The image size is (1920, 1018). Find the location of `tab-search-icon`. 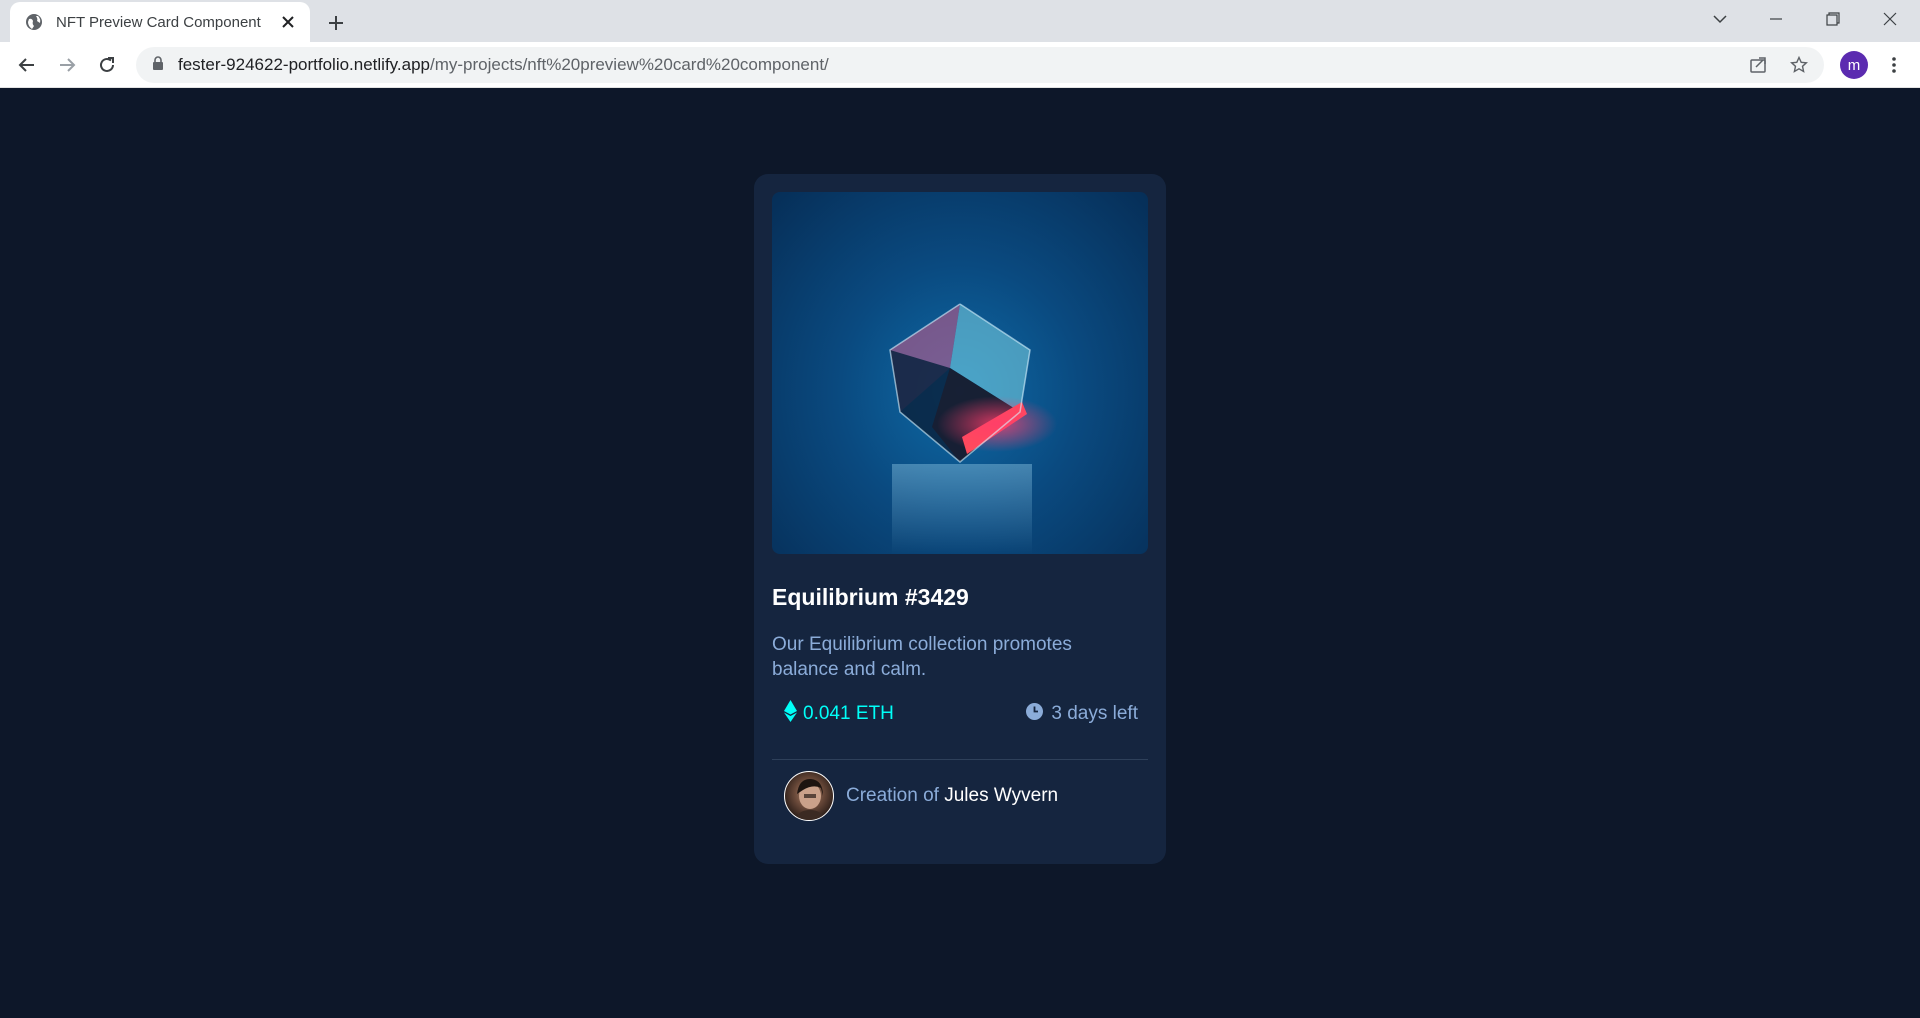

tab-search-icon is located at coordinates (1720, 19).